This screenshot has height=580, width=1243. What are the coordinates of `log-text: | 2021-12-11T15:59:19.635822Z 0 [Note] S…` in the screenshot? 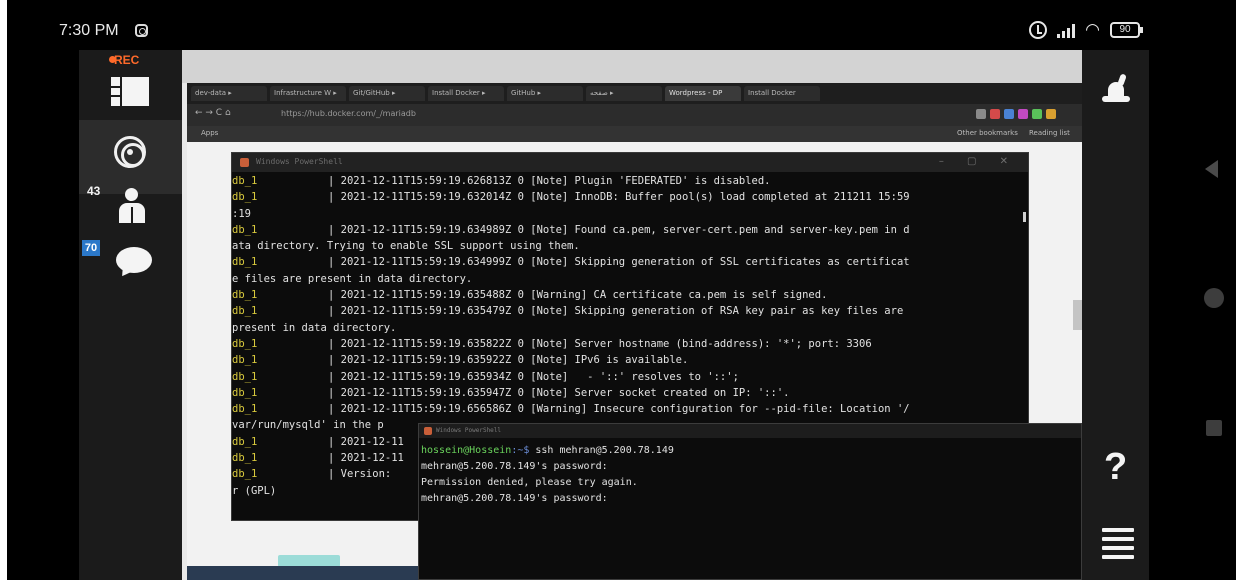 It's located at (600, 343).